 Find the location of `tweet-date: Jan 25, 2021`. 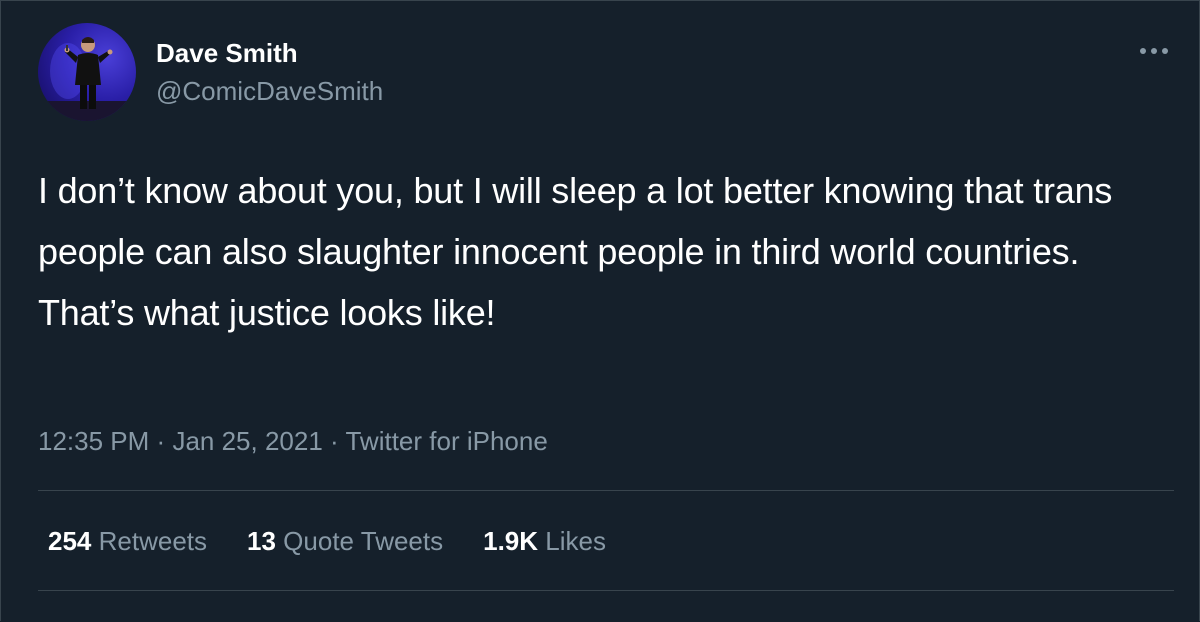

tweet-date: Jan 25, 2021 is located at coordinates (247, 441).